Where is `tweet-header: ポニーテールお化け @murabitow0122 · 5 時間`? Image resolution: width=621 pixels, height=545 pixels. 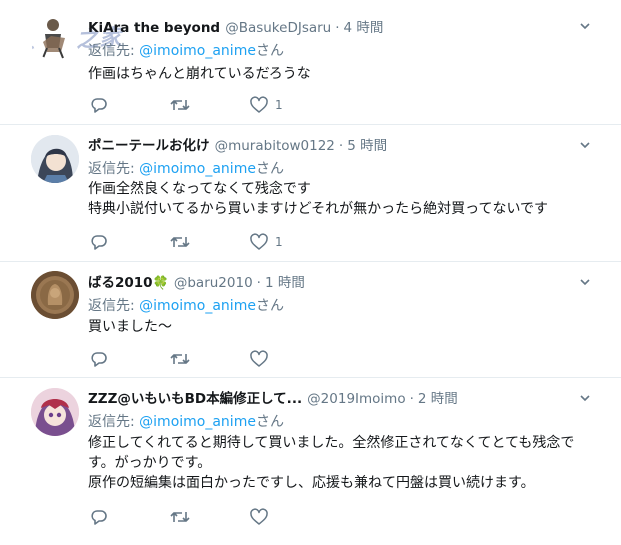 tweet-header: ポニーテールお化け @murabitow0122 · 5 時間 is located at coordinates (334, 144).